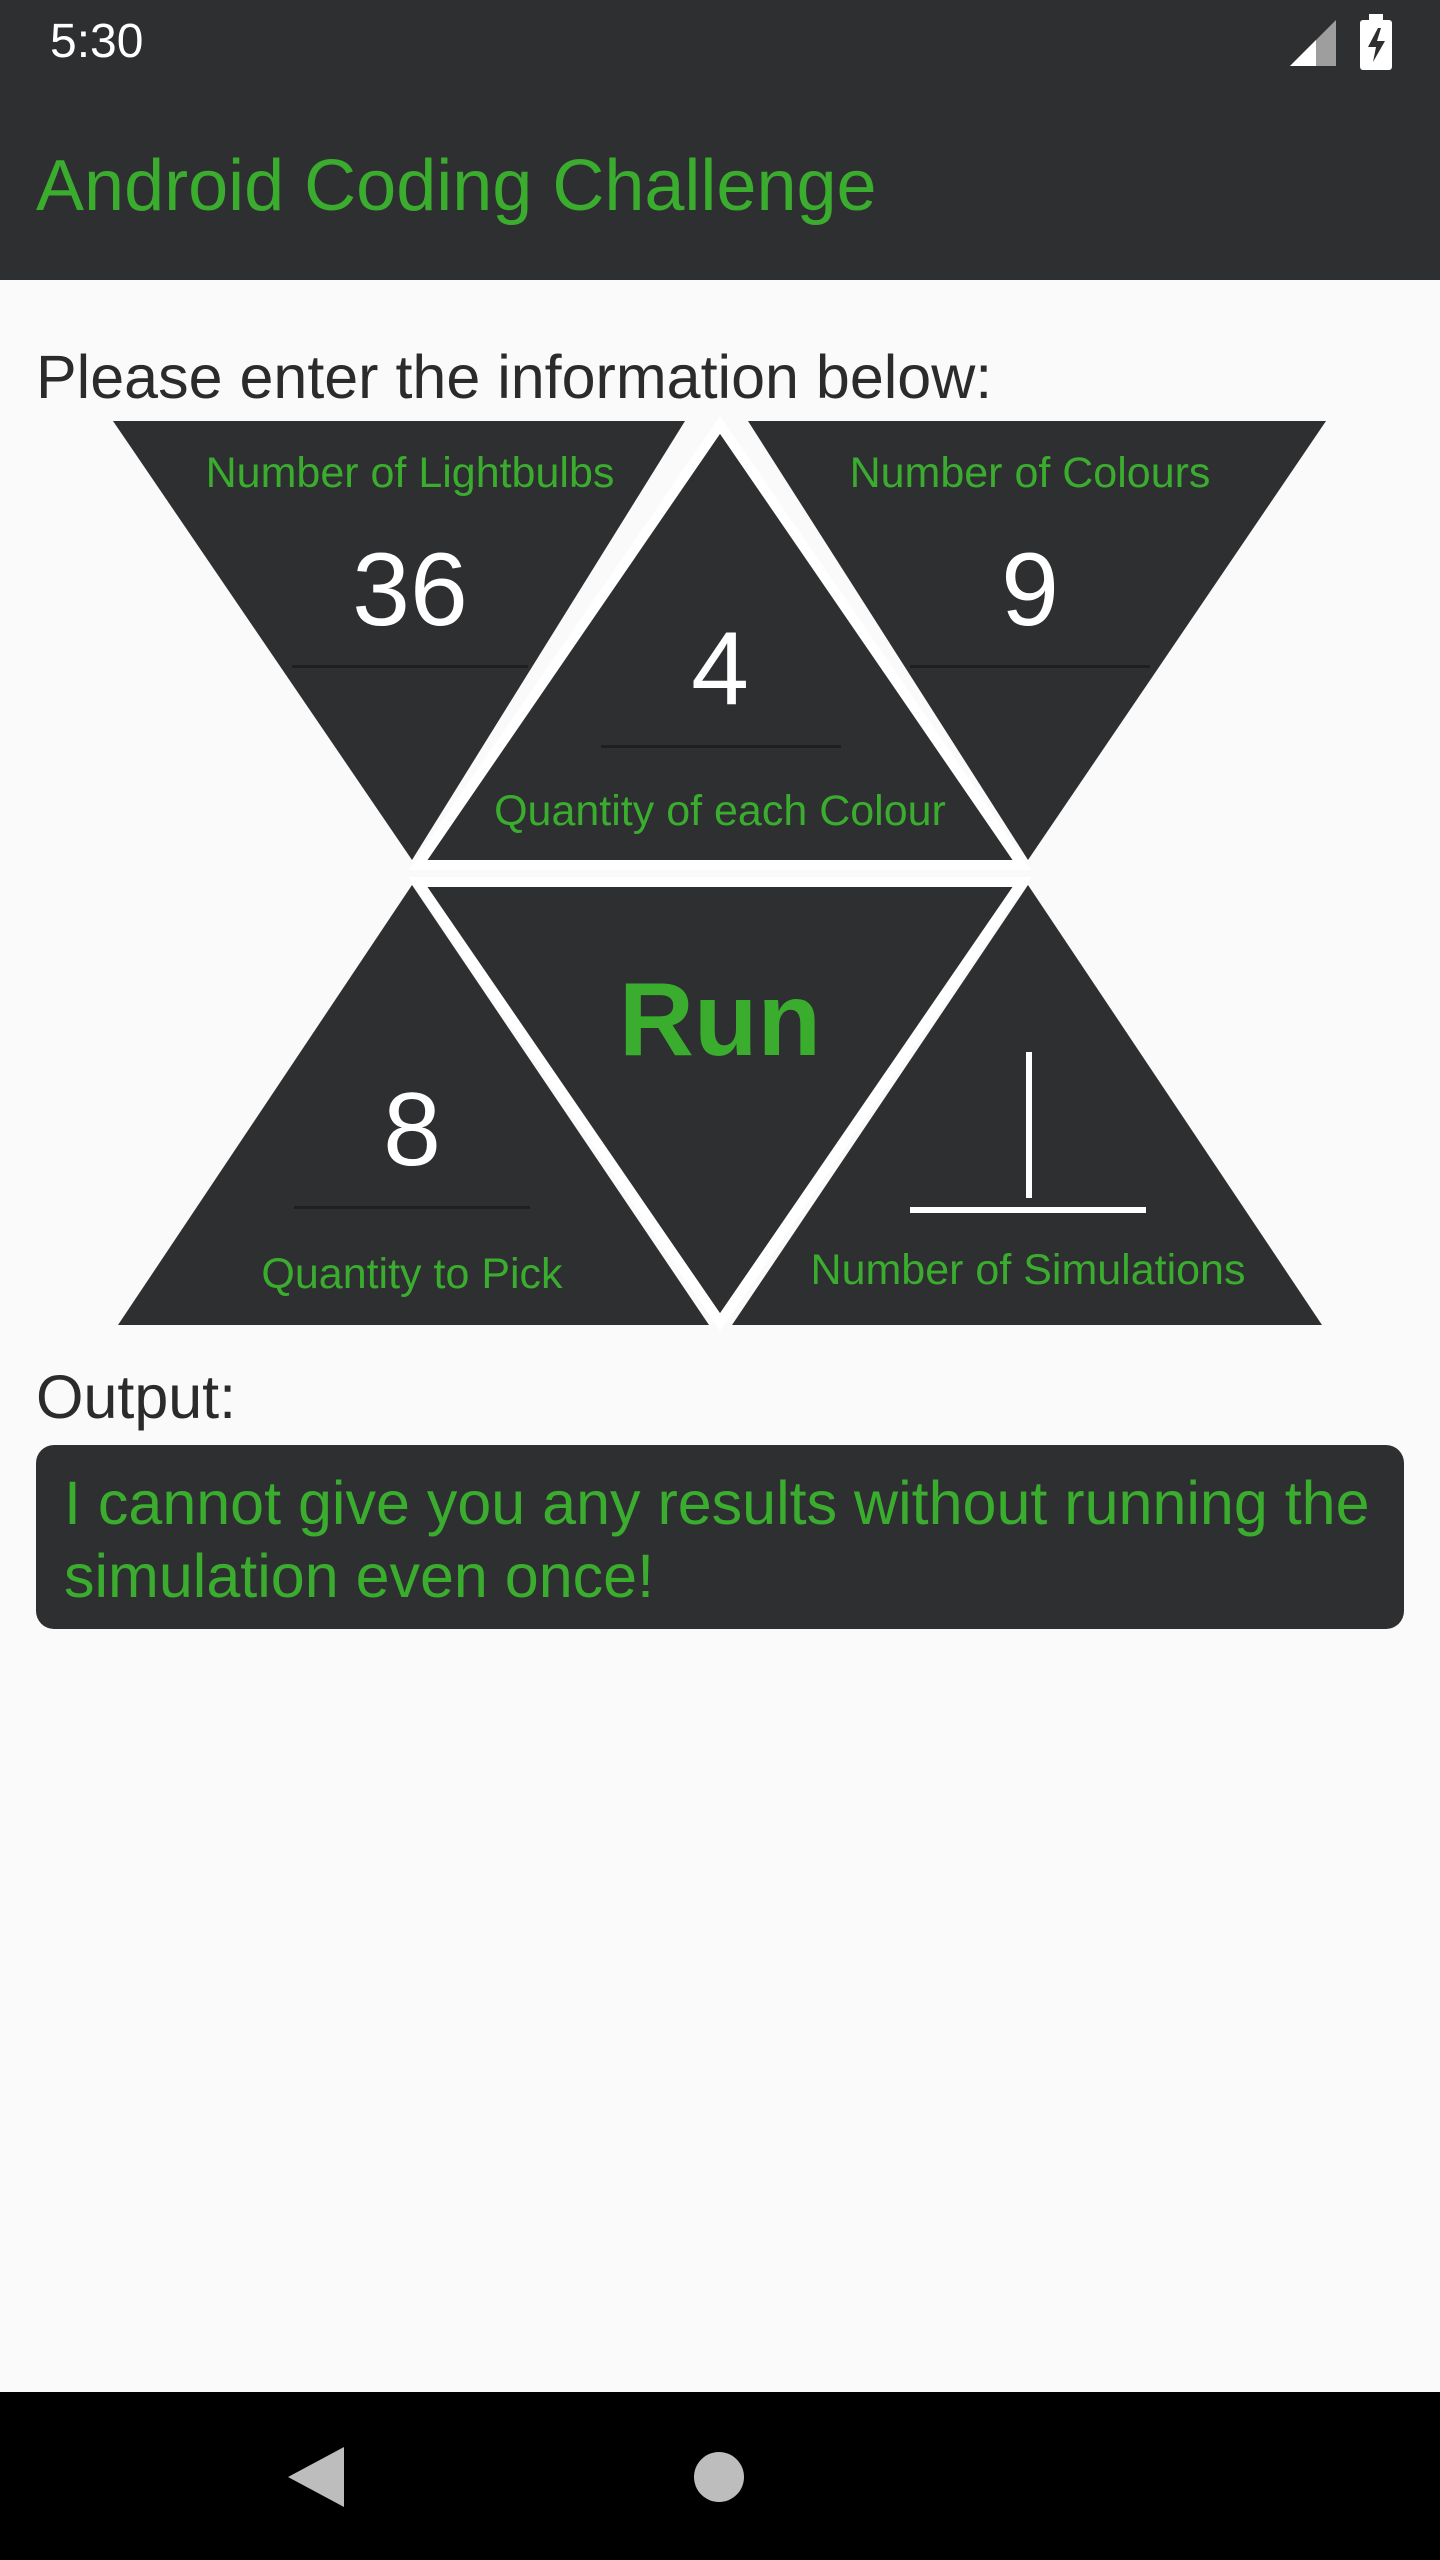 This screenshot has width=1440, height=2560. I want to click on text-cursor, so click(1029, 1125).